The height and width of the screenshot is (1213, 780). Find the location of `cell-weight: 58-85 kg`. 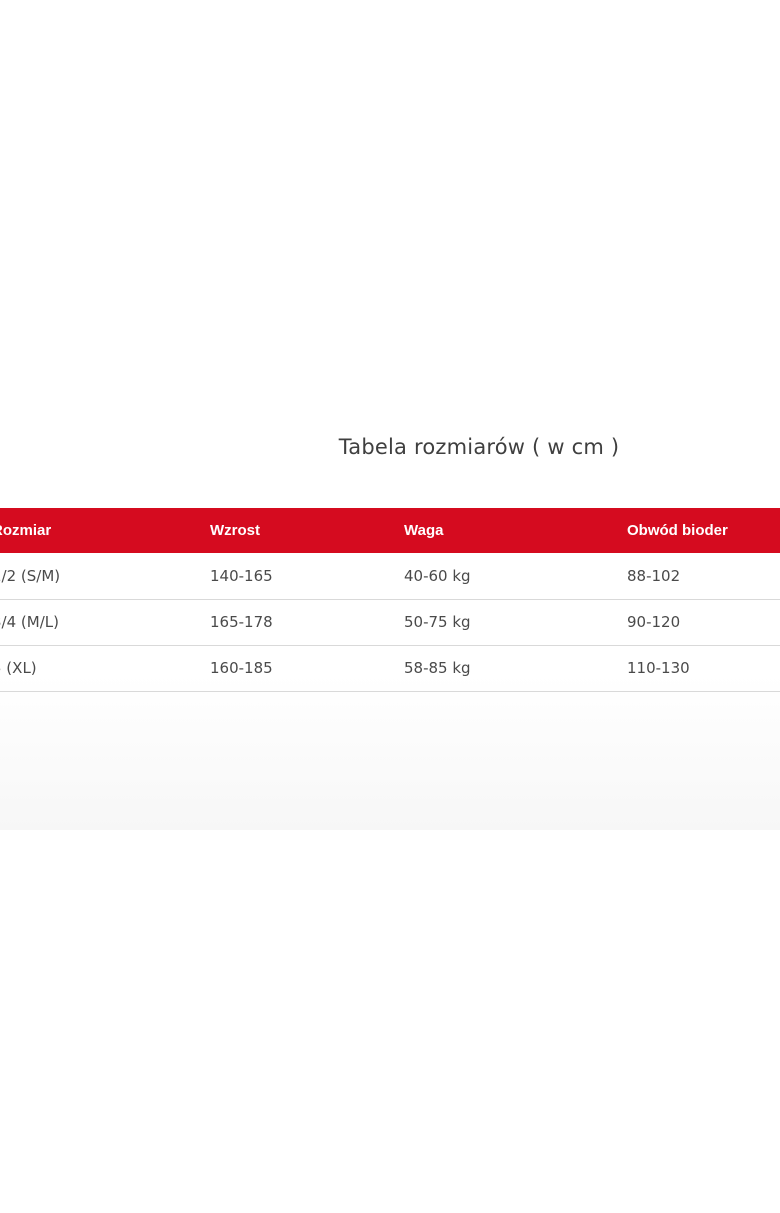

cell-weight: 58-85 kg is located at coordinates (437, 668).